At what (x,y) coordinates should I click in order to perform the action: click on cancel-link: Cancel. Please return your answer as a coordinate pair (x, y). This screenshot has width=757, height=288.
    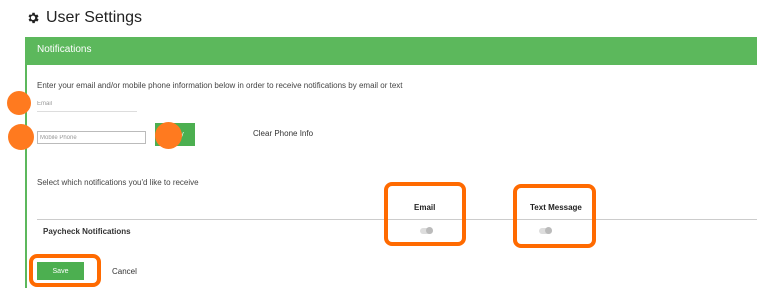
    Looking at the image, I should click on (124, 271).